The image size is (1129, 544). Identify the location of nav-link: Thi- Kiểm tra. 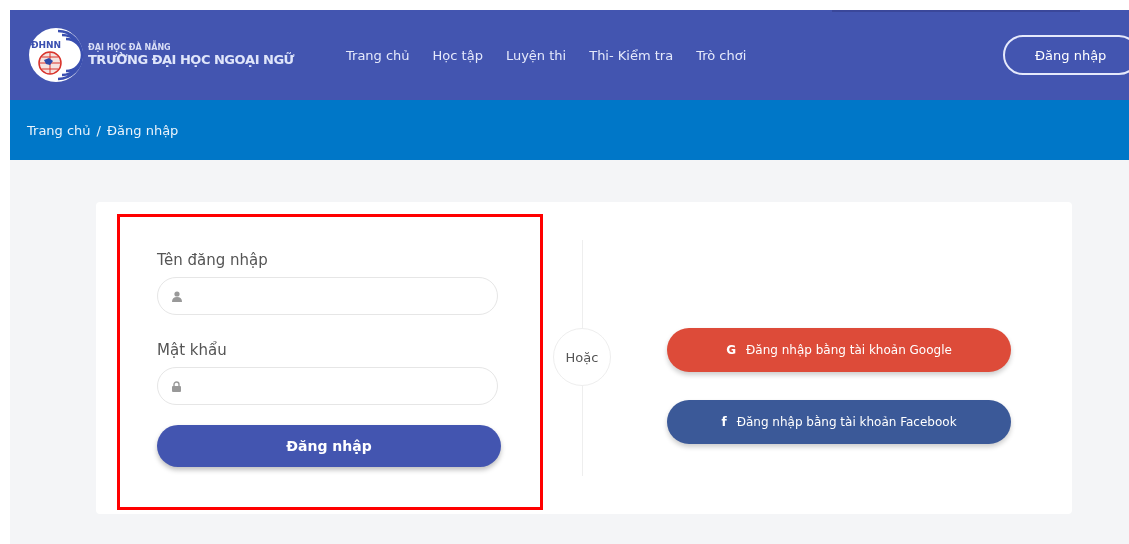
(631, 55).